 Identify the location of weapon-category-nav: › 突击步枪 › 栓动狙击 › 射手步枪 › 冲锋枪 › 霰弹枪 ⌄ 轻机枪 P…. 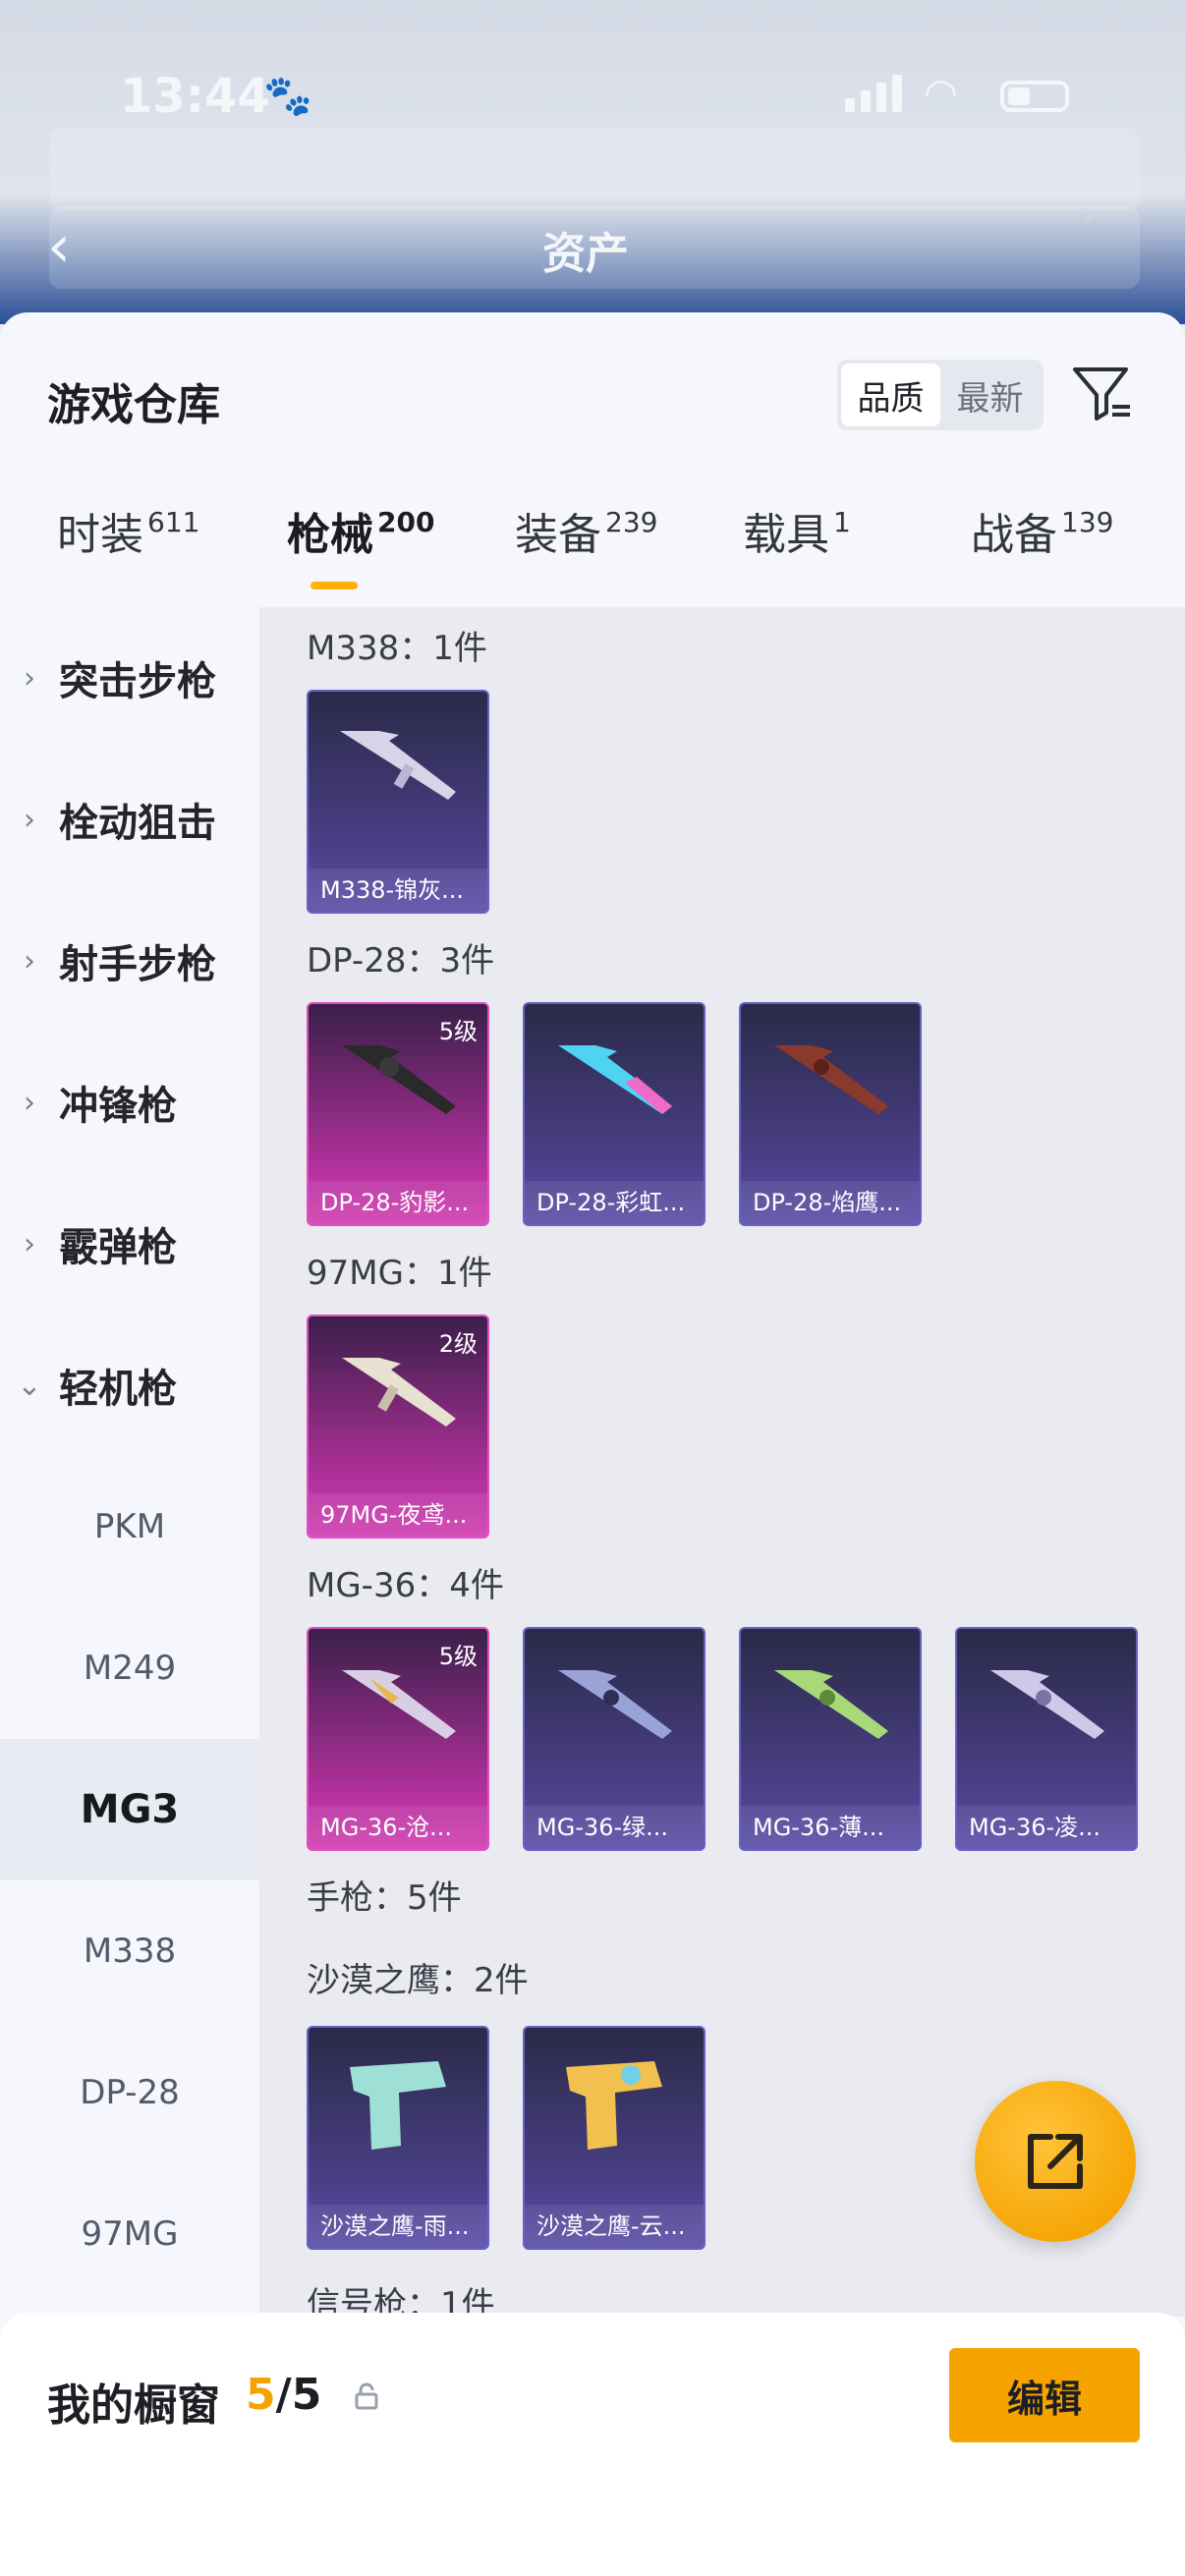
(130, 1468).